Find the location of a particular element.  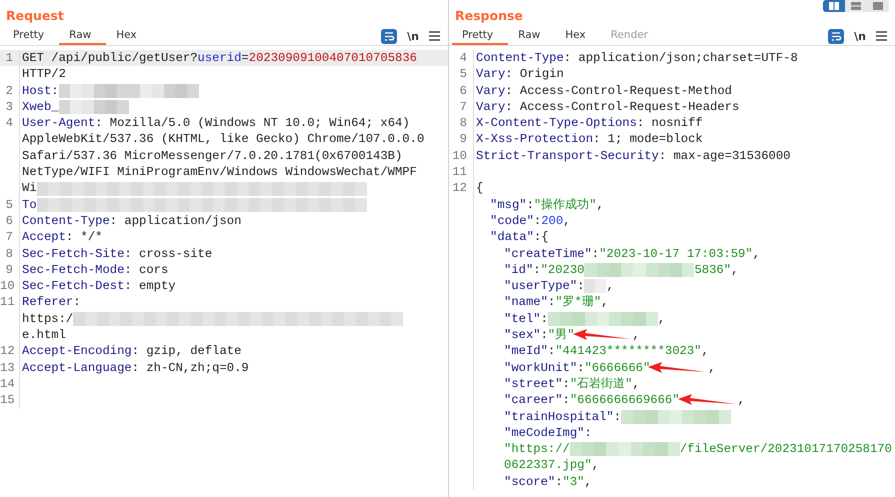

code-text: "data" is located at coordinates (512, 237).